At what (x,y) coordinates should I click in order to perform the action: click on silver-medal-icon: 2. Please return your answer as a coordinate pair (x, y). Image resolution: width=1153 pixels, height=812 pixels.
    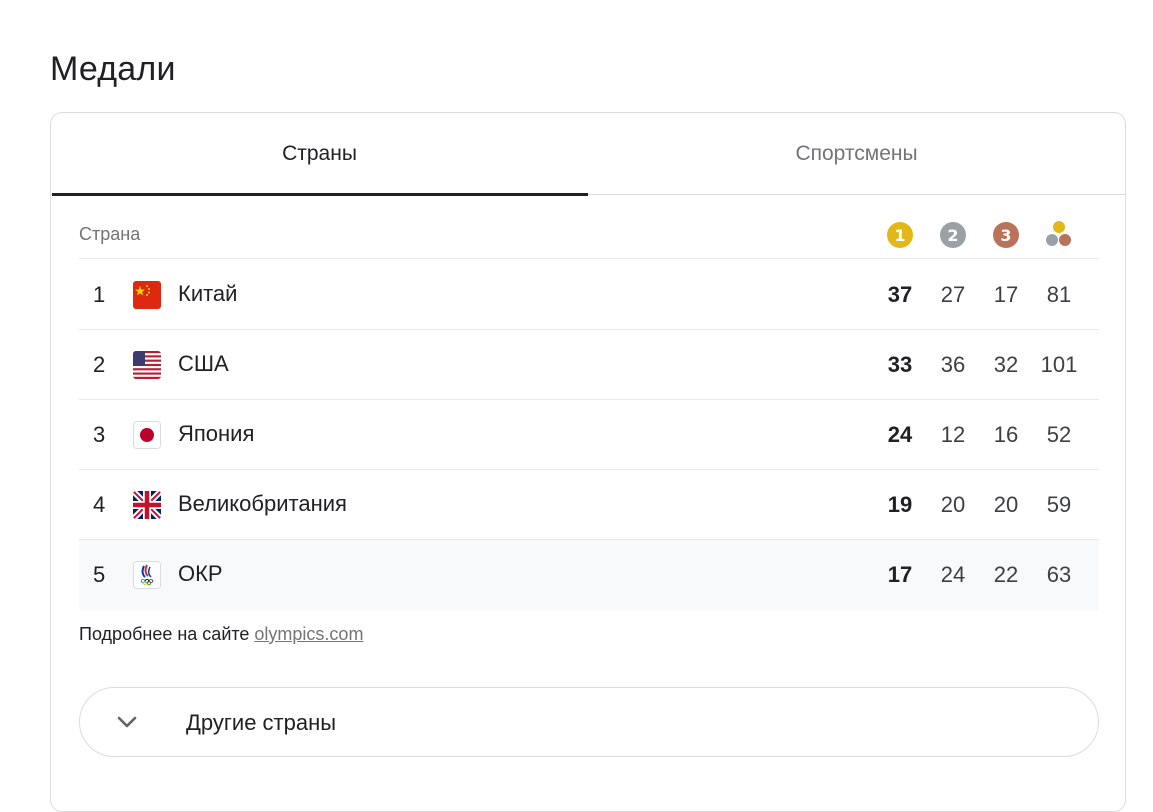
    Looking at the image, I should click on (953, 235).